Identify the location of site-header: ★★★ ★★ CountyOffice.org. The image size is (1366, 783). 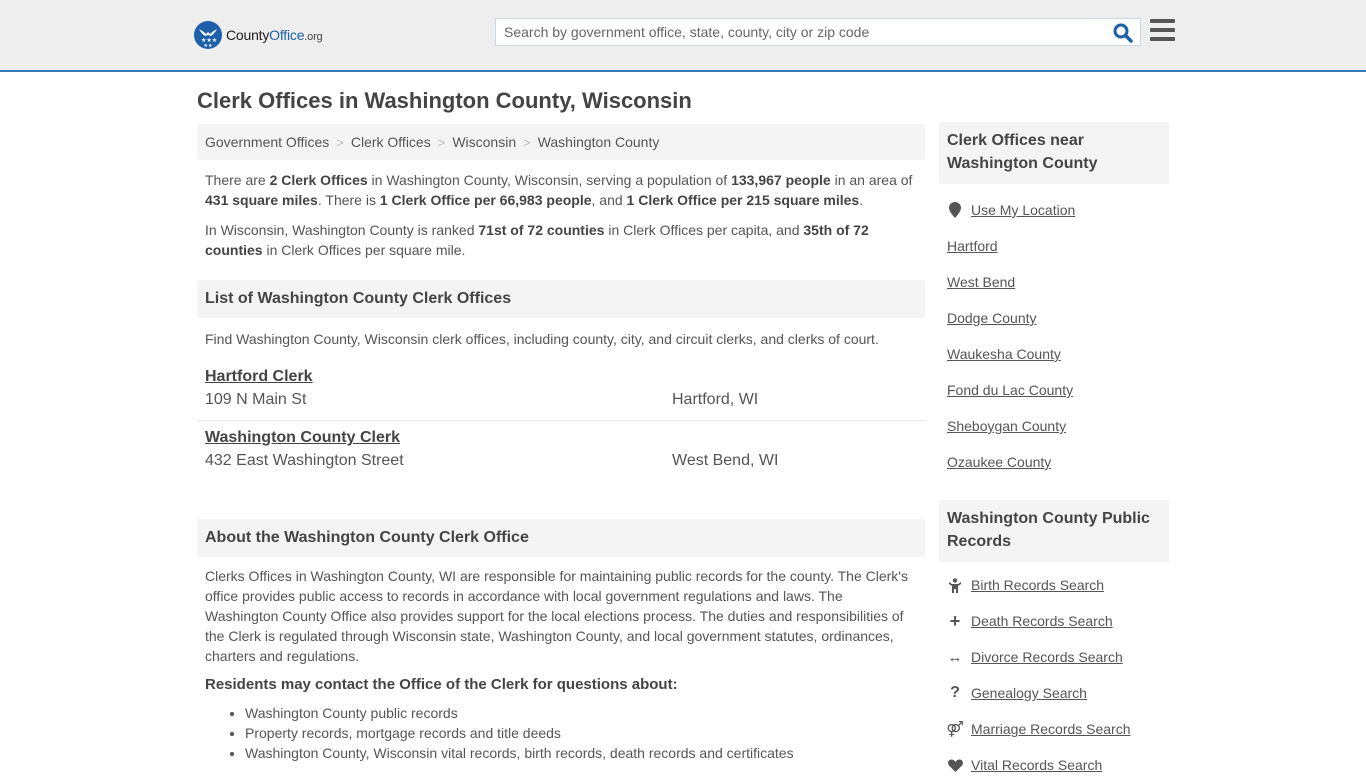
(683, 36).